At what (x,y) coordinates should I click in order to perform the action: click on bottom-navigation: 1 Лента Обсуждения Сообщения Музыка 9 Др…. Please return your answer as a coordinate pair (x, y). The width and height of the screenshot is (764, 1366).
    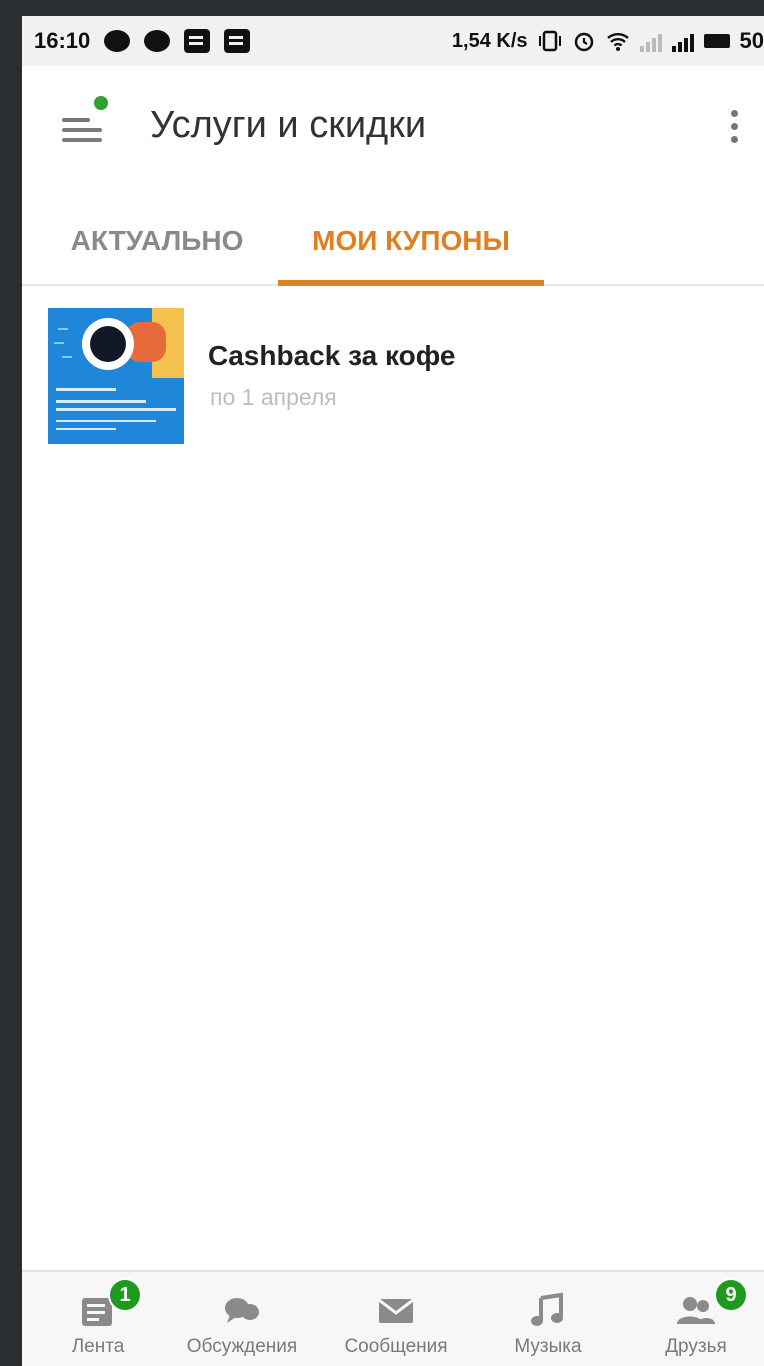
    Looking at the image, I should click on (393, 1318).